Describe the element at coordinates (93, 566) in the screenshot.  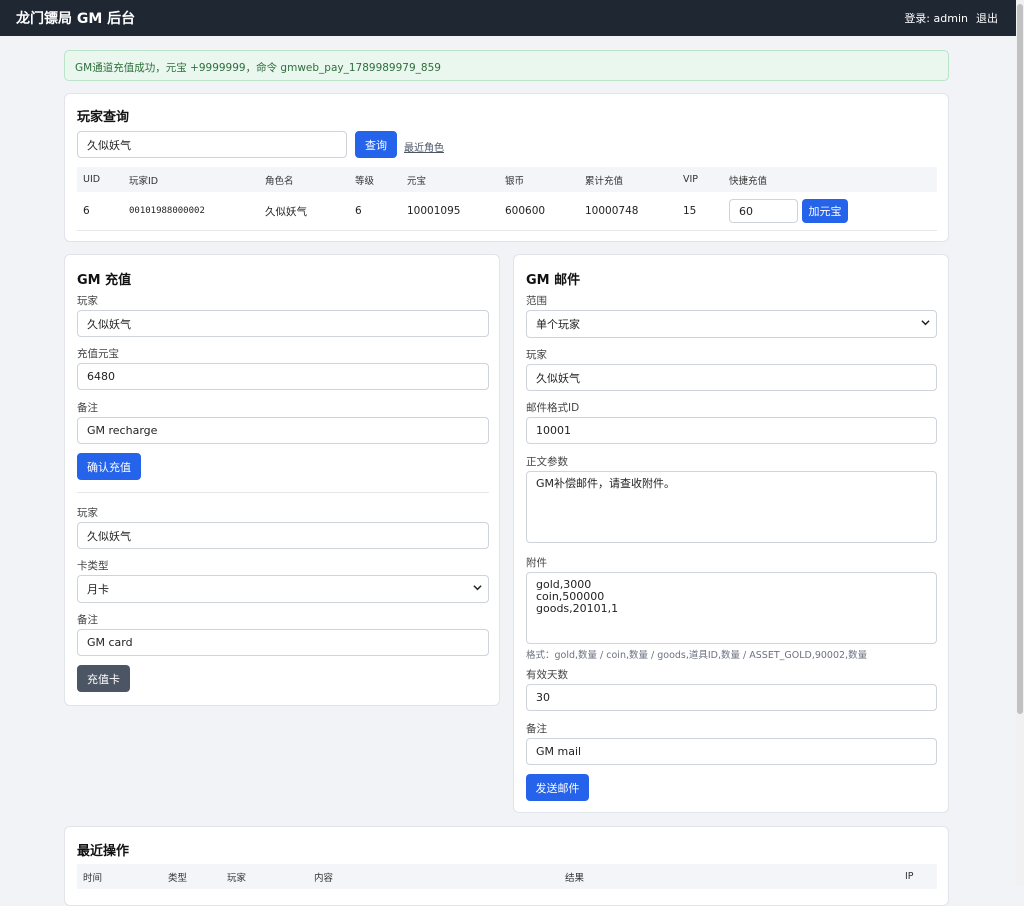
I see `card-type-label: 卡类型` at that location.